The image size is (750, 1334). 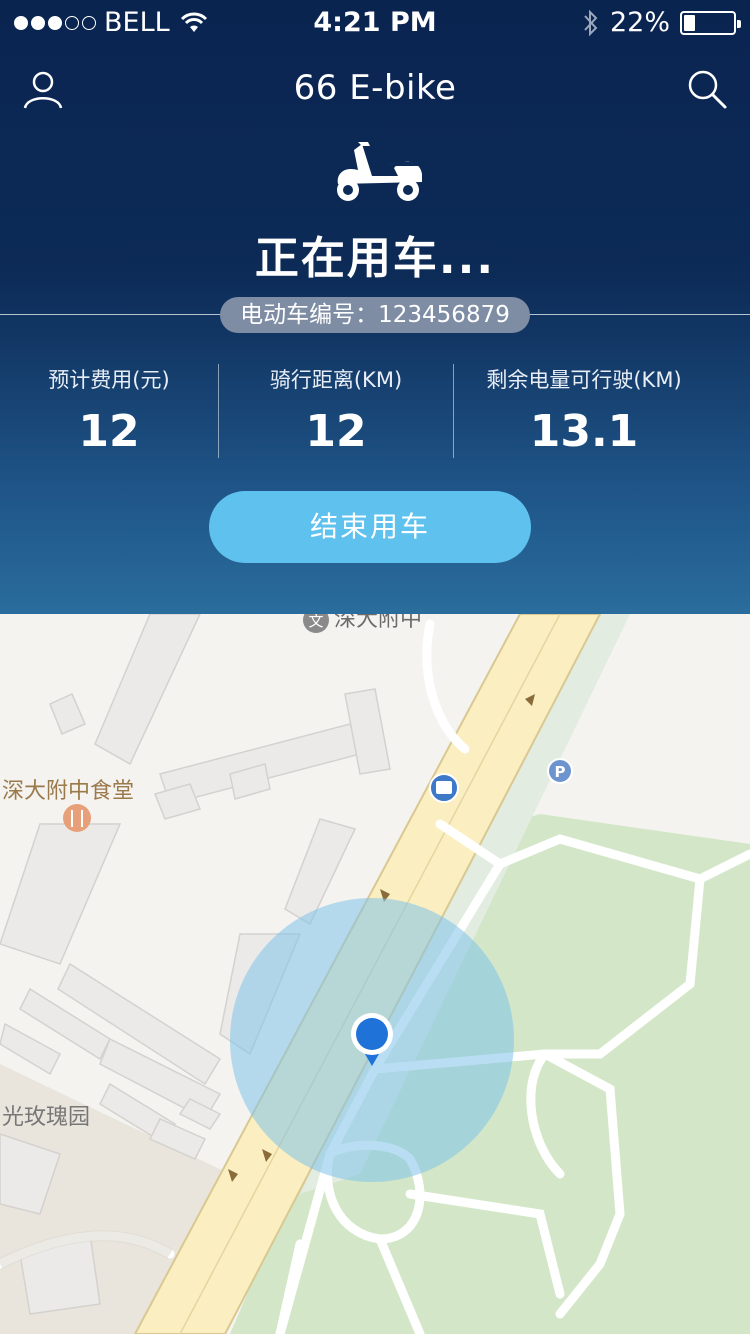 I want to click on svg-text: 文, so click(x=315, y=622).